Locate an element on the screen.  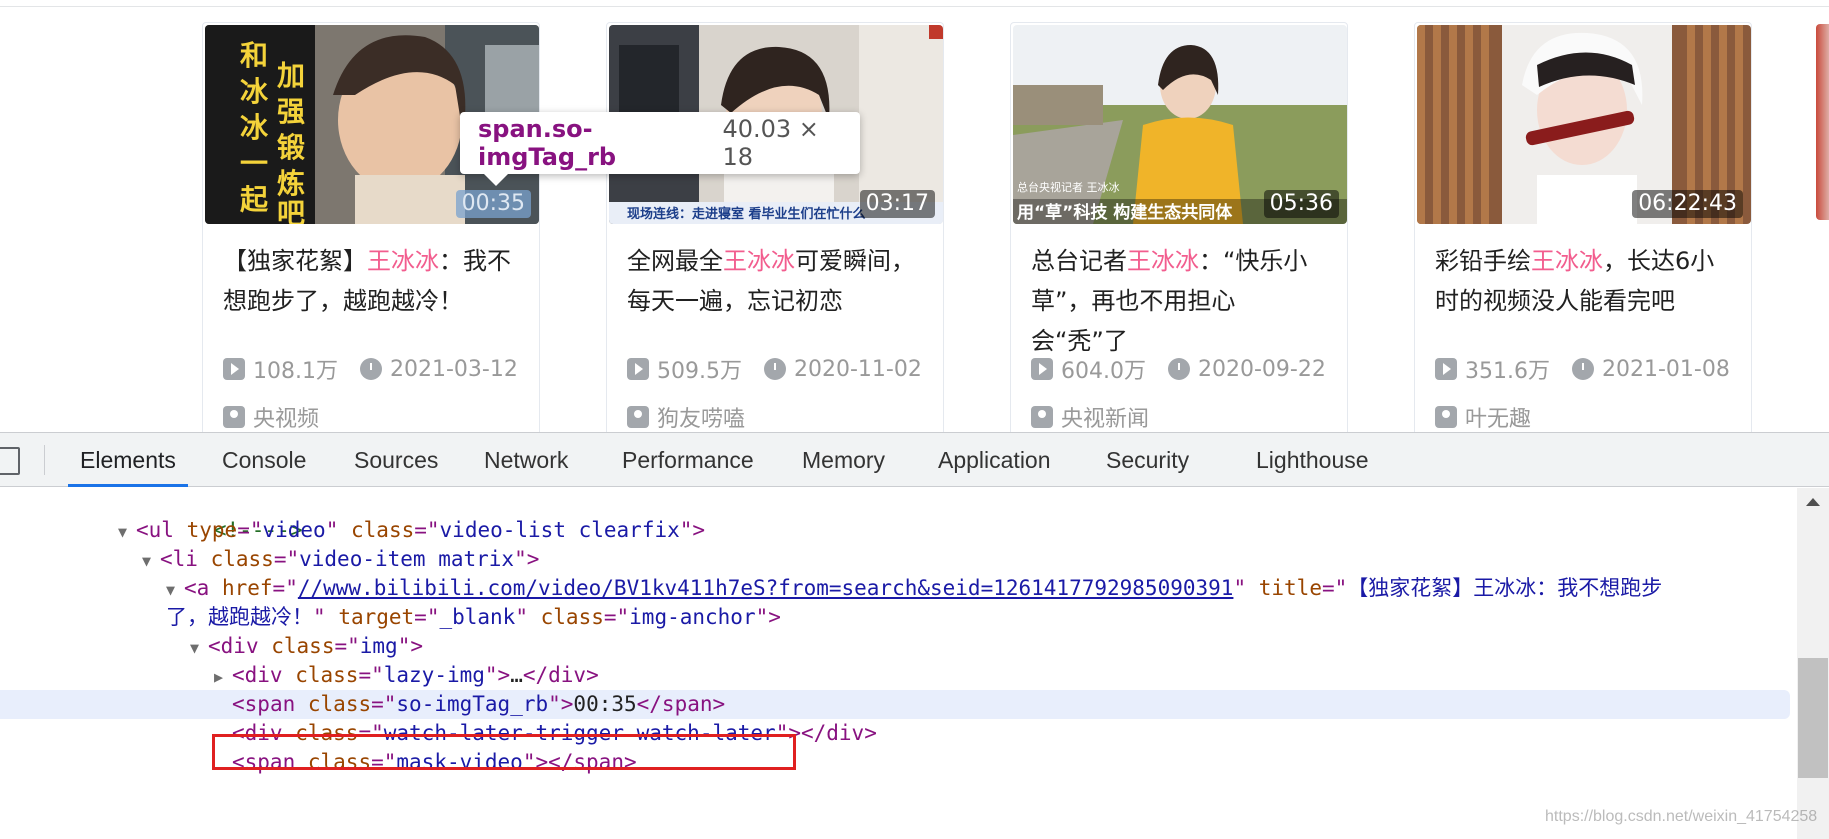
title-prefix: 【独家花絮】 is located at coordinates (295, 261).